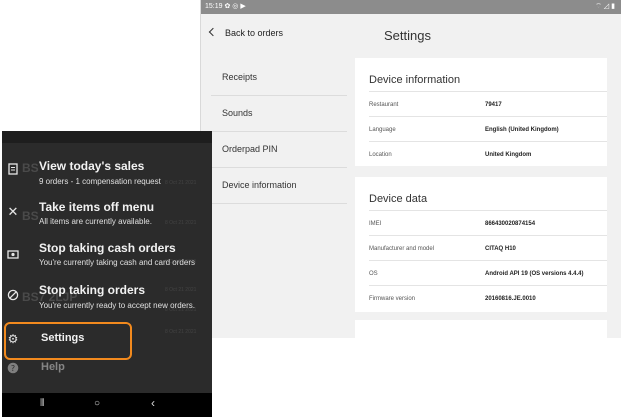 This screenshot has height=417, width=630. What do you see at coordinates (375, 224) in the screenshot?
I see `row-label: IMEI` at bounding box center [375, 224].